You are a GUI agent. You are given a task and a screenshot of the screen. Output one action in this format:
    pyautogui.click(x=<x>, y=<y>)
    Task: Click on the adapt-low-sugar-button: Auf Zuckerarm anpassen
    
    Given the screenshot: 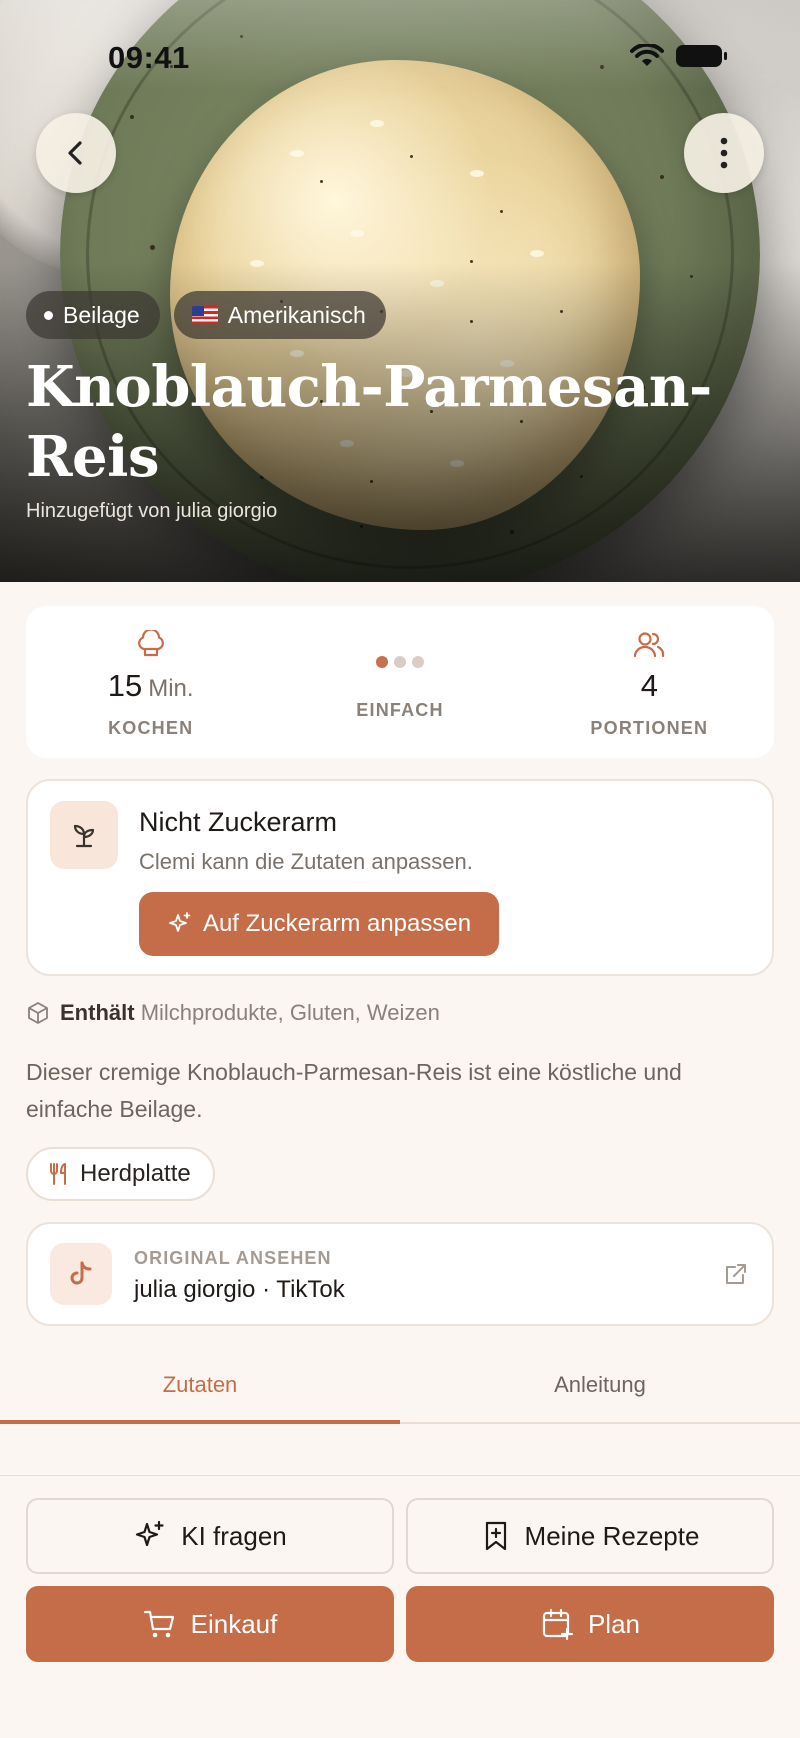 What is the action you would take?
    pyautogui.click(x=319, y=924)
    